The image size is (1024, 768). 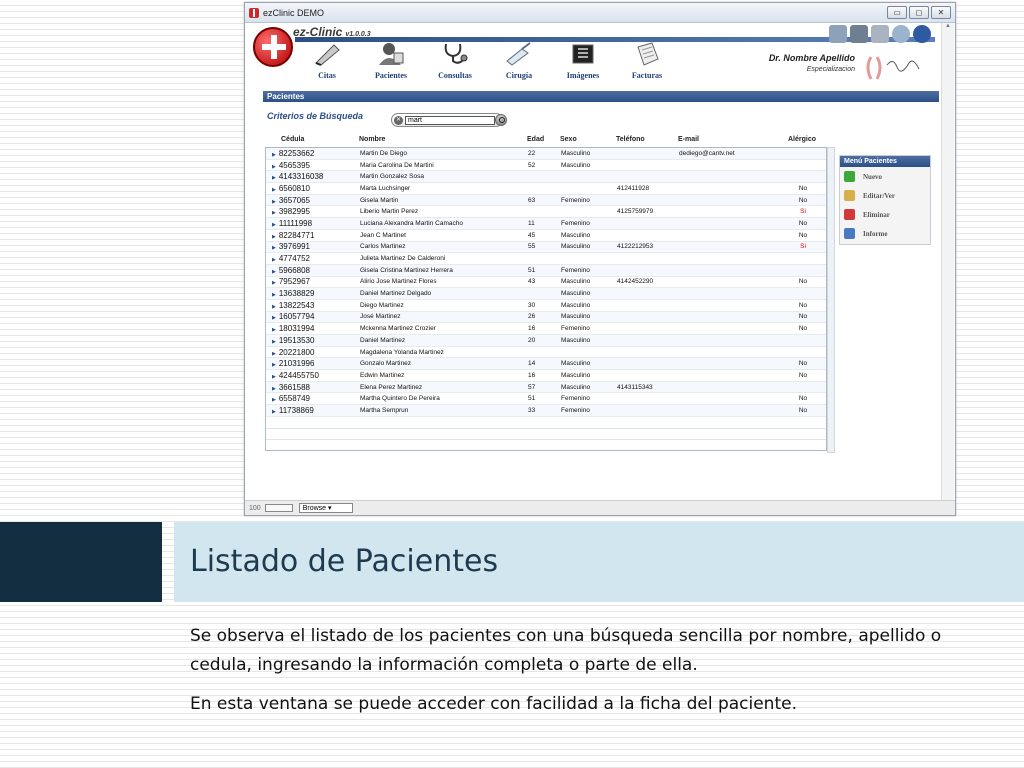 What do you see at coordinates (546, 259) in the screenshot?
I see `table-row: 4774752Julieta Martinez De Calderoni` at bounding box center [546, 259].